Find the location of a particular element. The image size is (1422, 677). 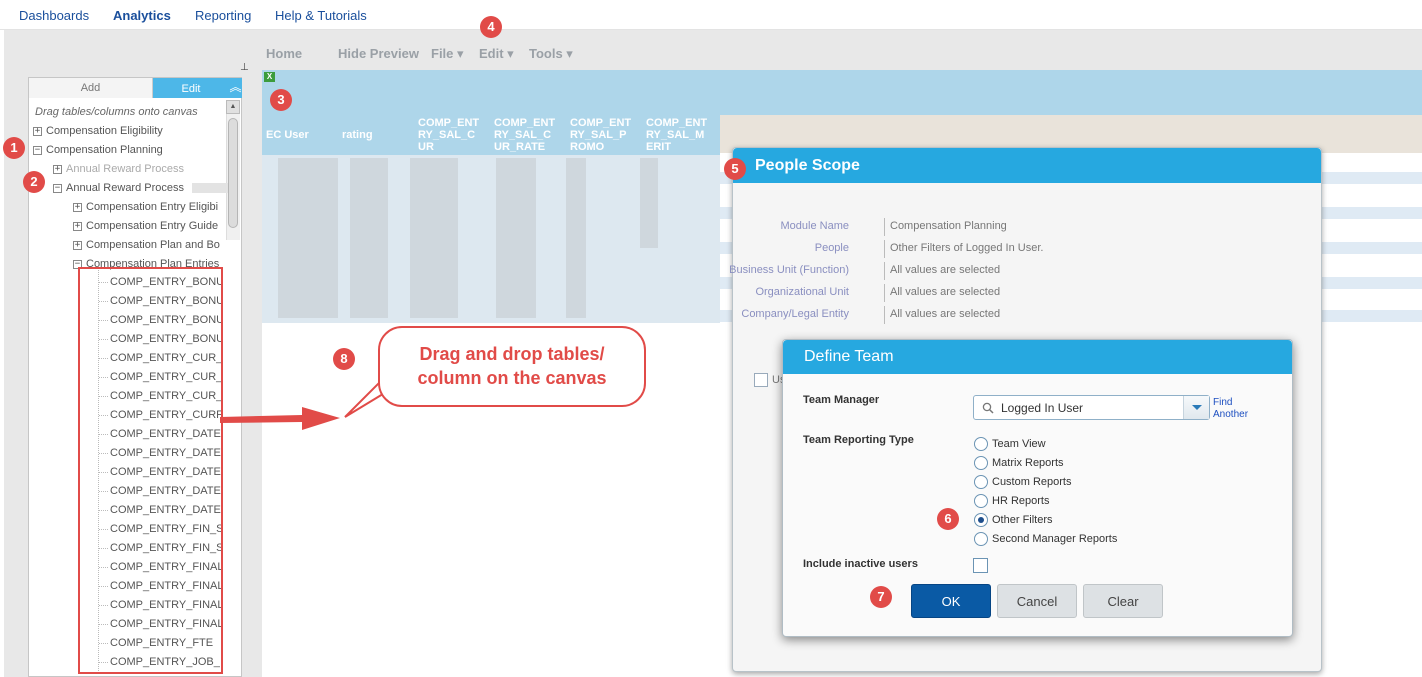

grid-header-ec-user: EC User is located at coordinates (287, 135).